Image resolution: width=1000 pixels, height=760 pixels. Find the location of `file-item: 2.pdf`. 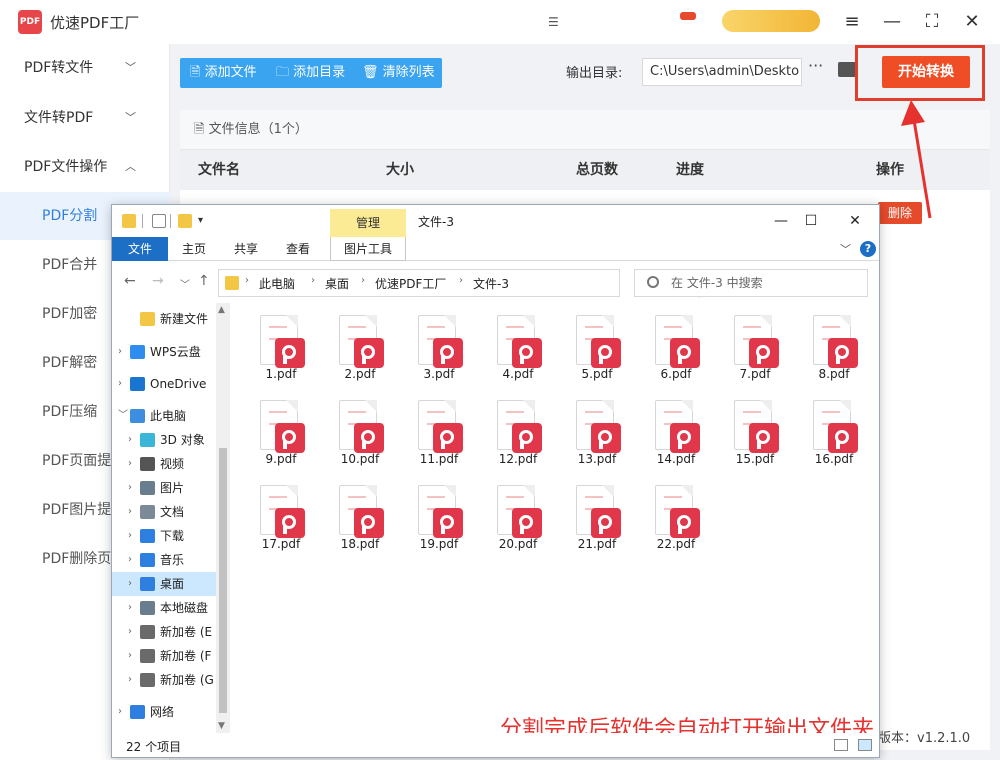

file-item: 2.pdf is located at coordinates (360, 343).